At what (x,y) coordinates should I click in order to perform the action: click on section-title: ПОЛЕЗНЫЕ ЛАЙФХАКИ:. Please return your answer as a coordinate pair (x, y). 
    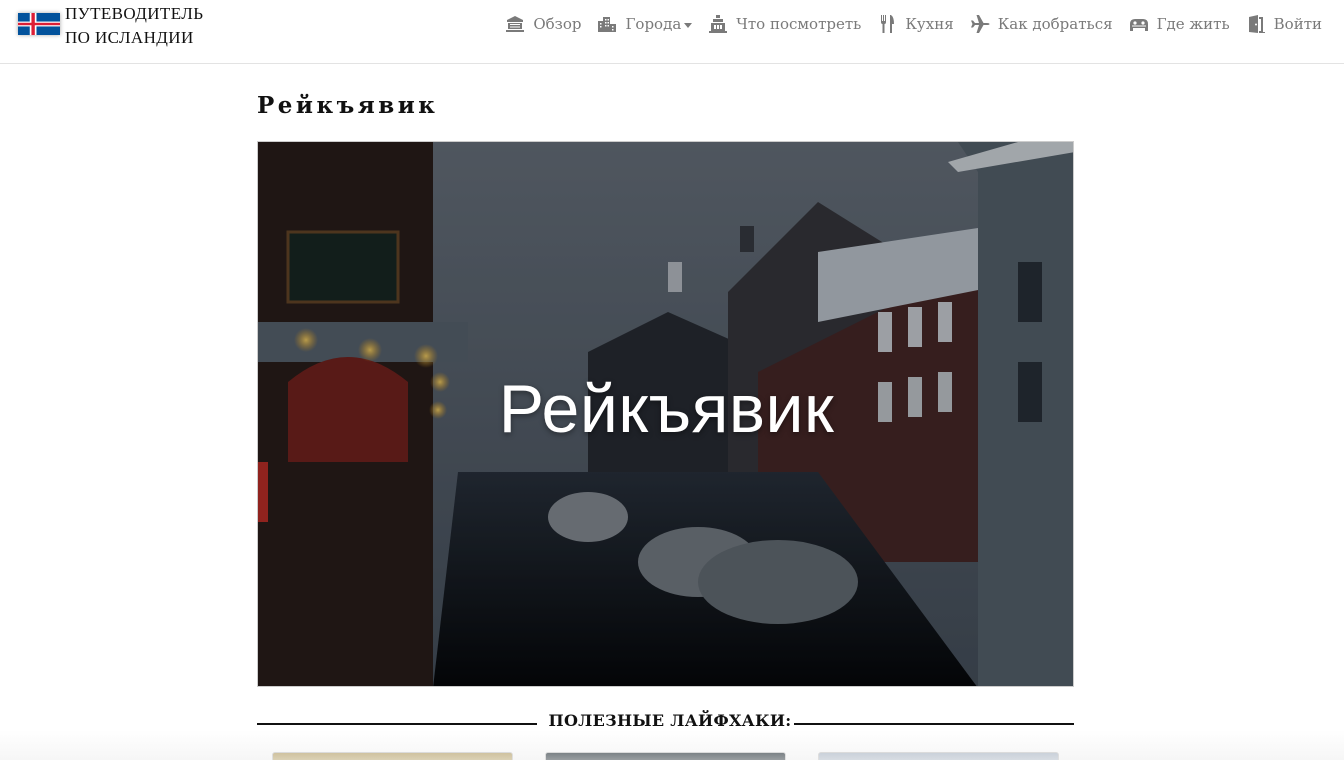
    Looking at the image, I should click on (669, 720).